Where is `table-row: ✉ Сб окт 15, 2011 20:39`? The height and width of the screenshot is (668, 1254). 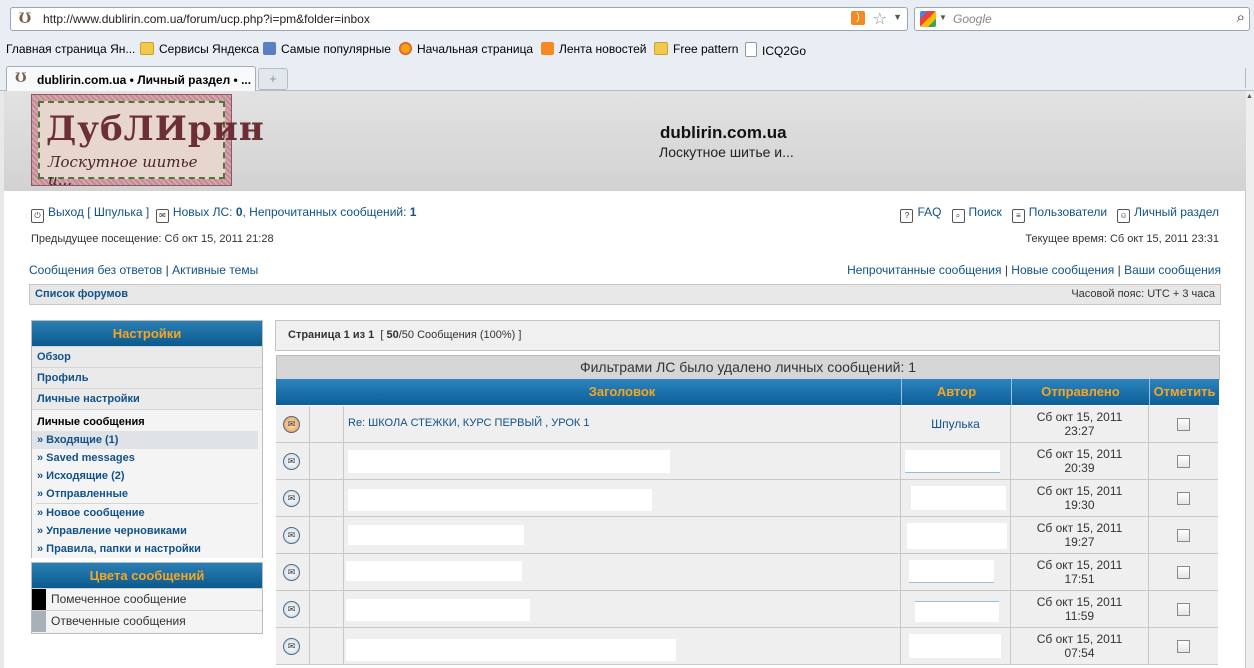 table-row: ✉ Сб окт 15, 2011 20:39 is located at coordinates (747, 461).